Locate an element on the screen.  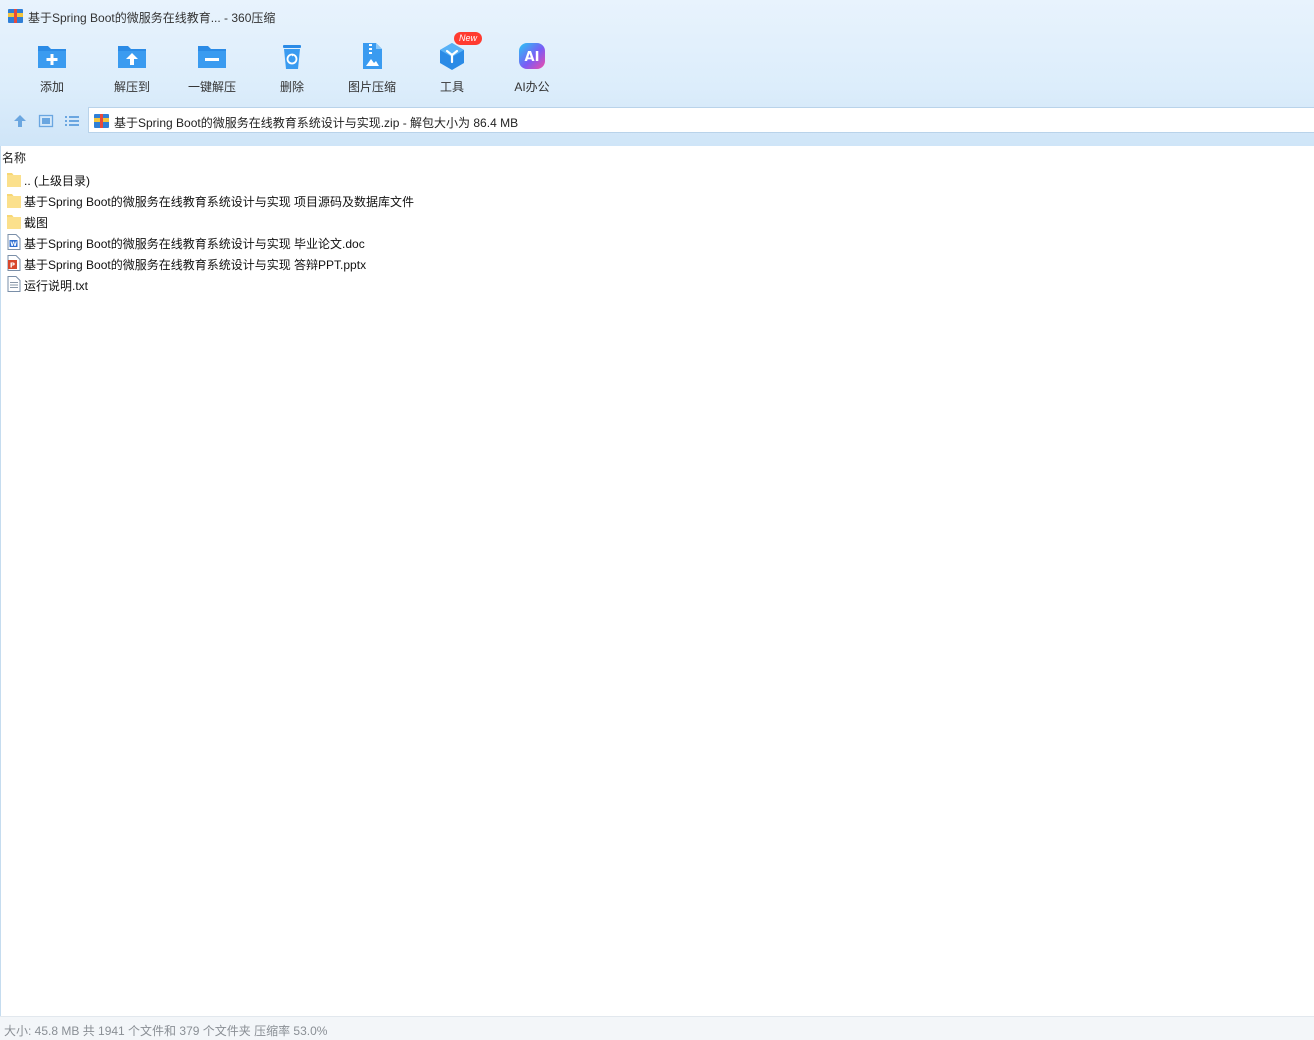
ai-office-label: AI办公 is located at coordinates (532, 87).